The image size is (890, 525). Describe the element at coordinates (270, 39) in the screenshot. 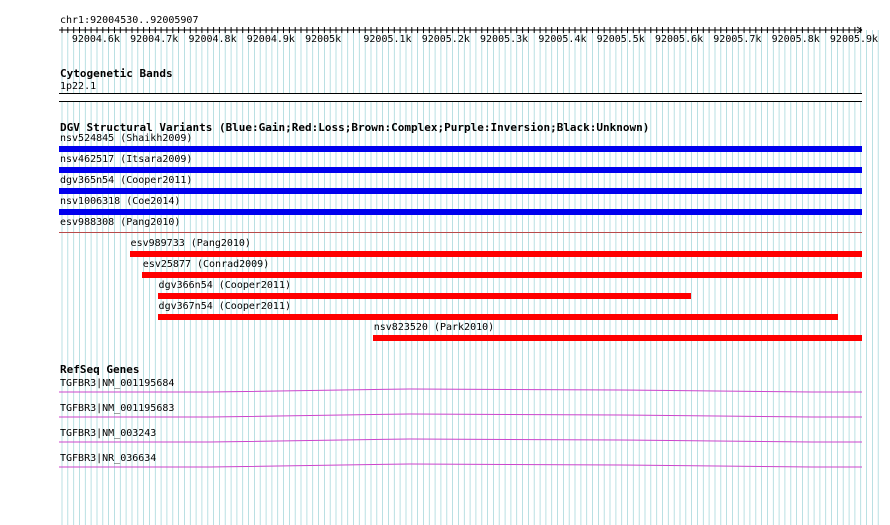

I see `ruler-tick-label: 92004.9k` at that location.